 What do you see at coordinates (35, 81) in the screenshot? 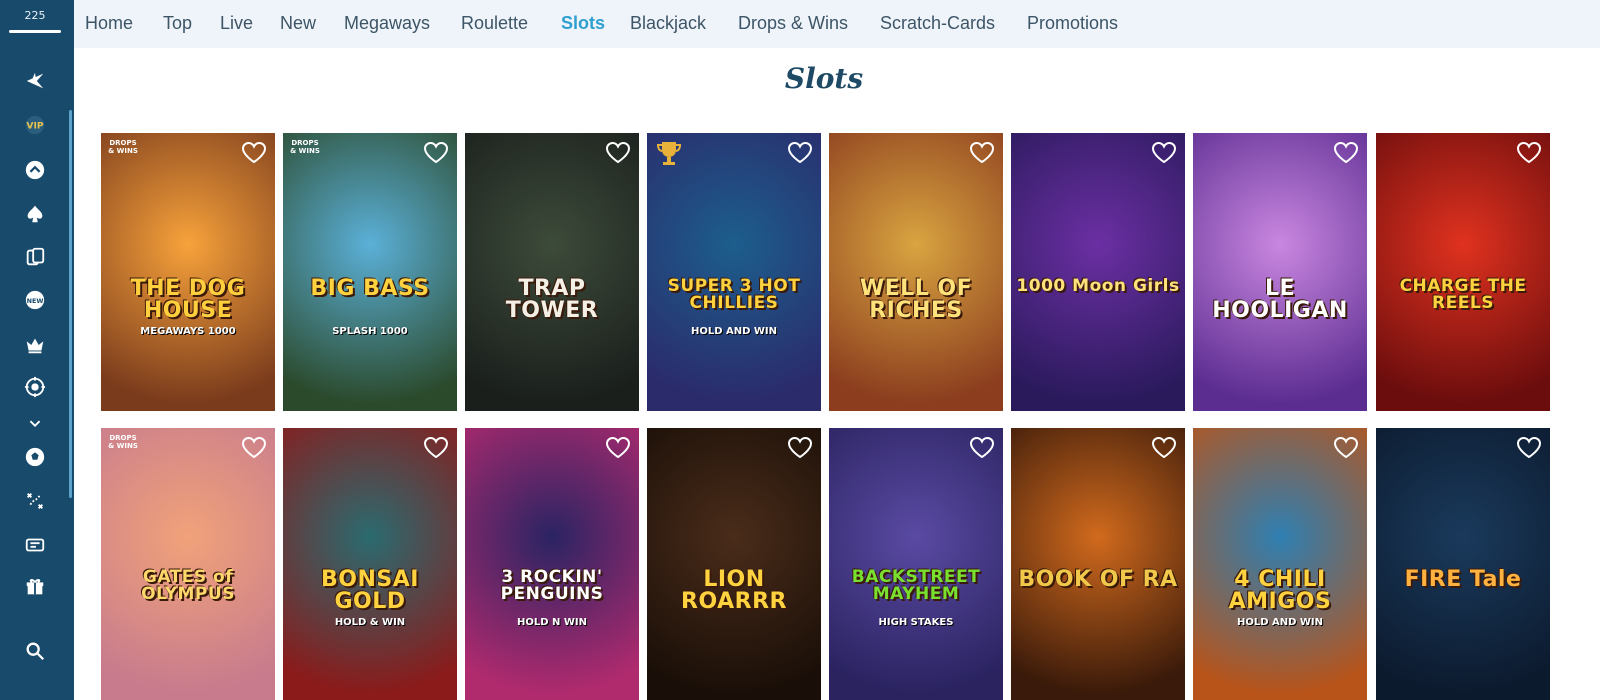
I see `star-plane-icon` at bounding box center [35, 81].